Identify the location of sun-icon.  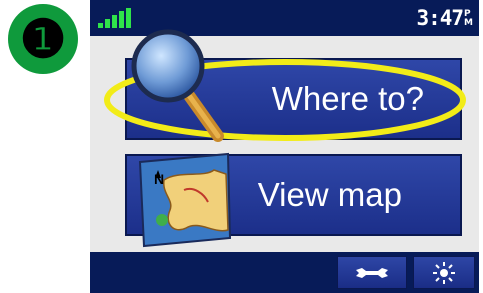
(444, 272).